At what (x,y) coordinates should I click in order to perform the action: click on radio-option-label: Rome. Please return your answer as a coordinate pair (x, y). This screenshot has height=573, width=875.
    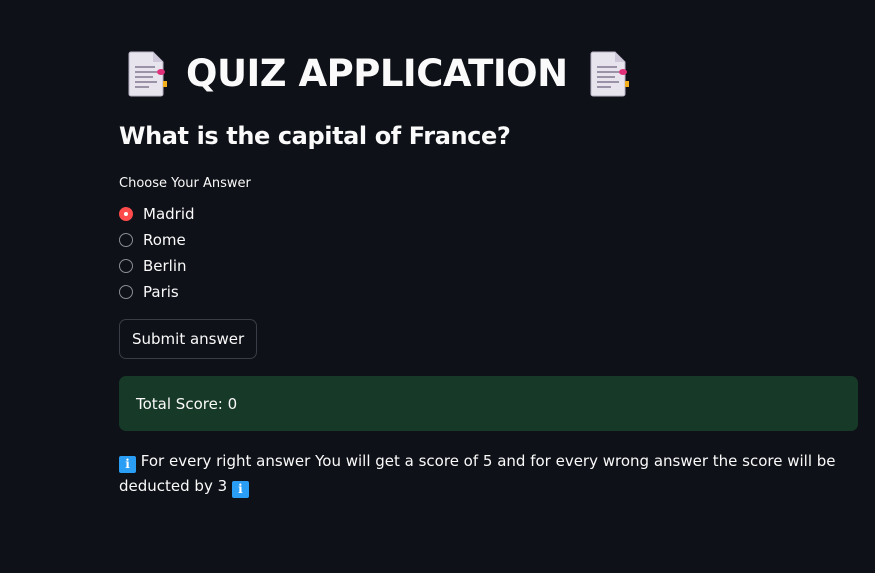
    Looking at the image, I should click on (164, 240).